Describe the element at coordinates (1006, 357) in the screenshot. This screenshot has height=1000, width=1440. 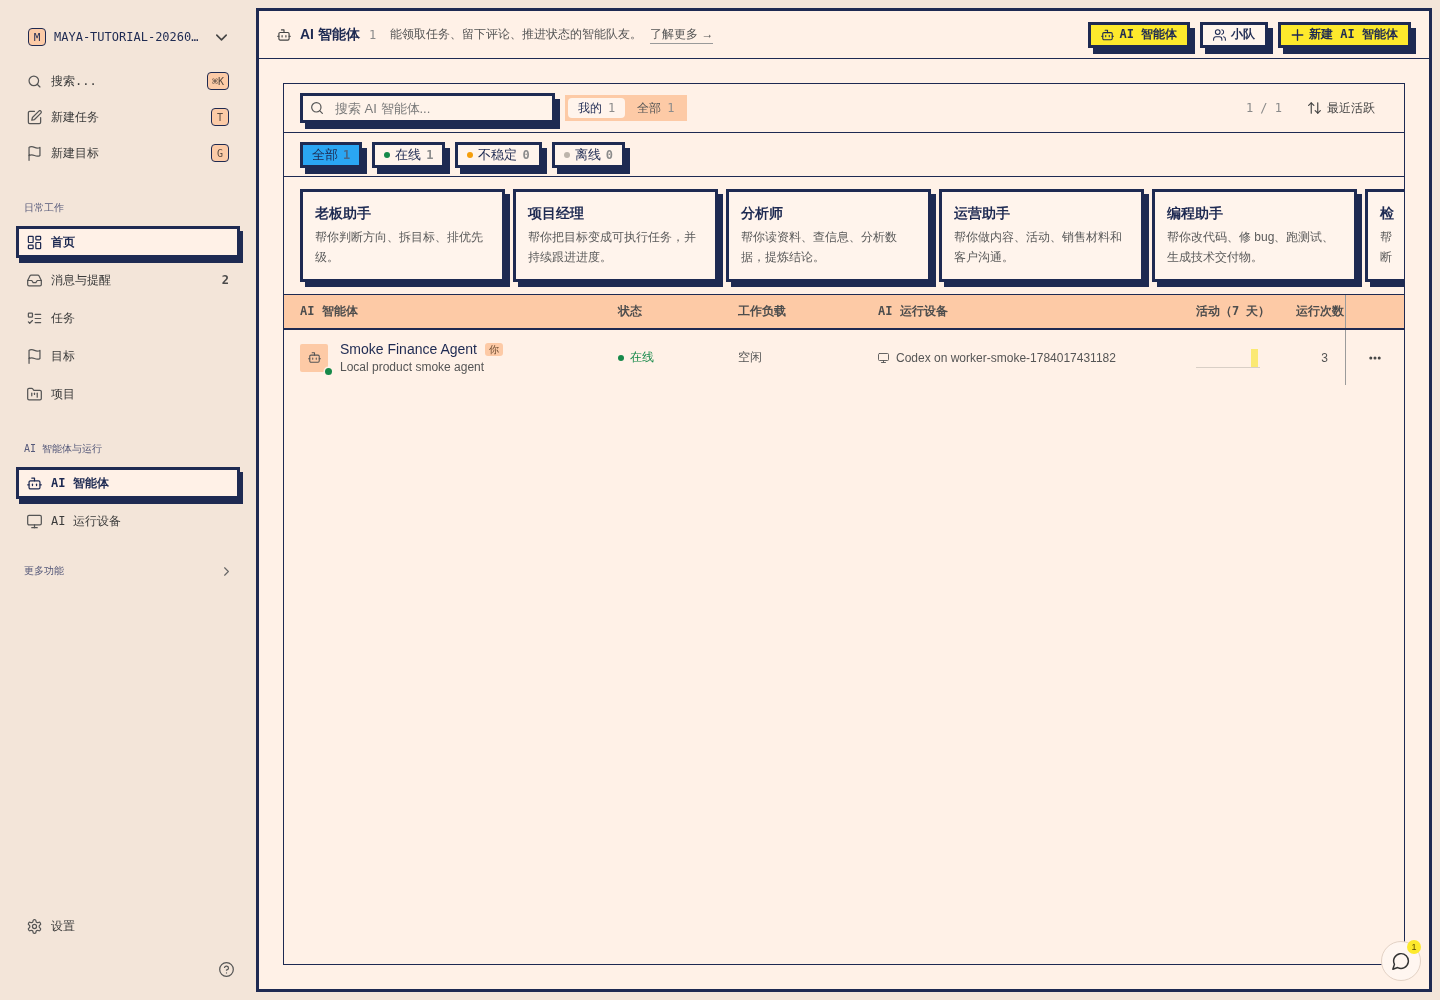
I see `device-name: Codex on worker-smoke-1784017431182` at that location.